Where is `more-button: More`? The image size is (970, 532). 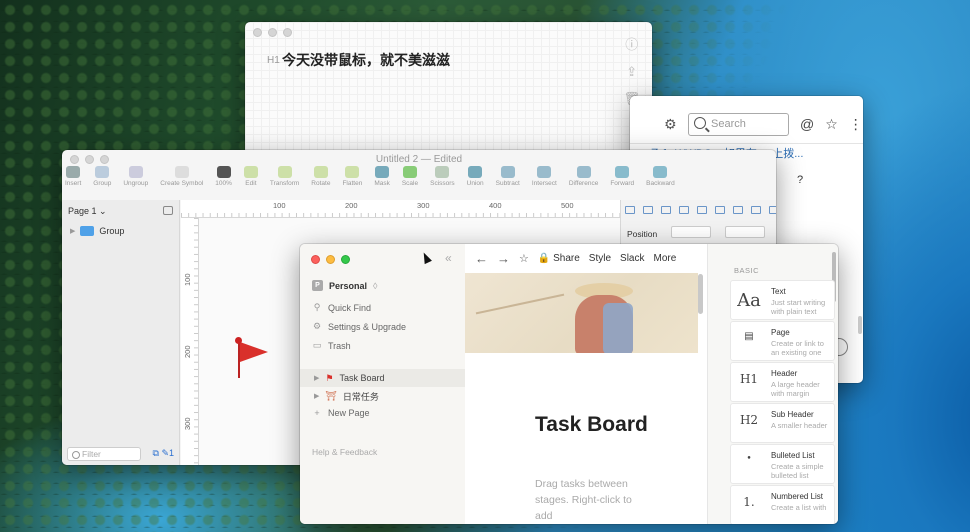 more-button: More is located at coordinates (664, 258).